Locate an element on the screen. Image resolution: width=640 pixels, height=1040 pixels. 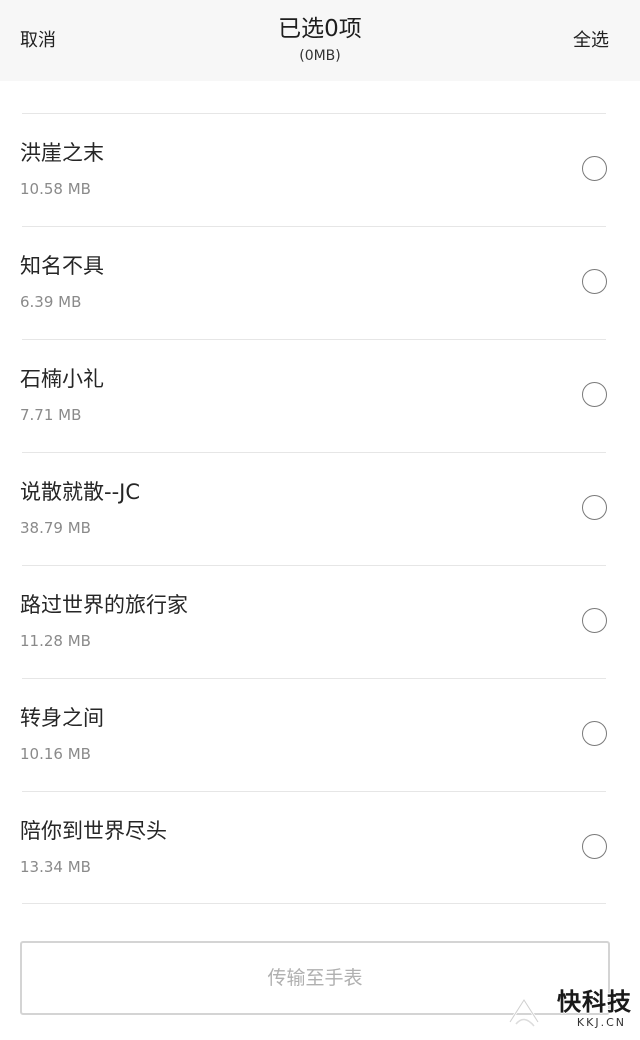
song-title: 说散就散--JC is located at coordinates (80, 492).